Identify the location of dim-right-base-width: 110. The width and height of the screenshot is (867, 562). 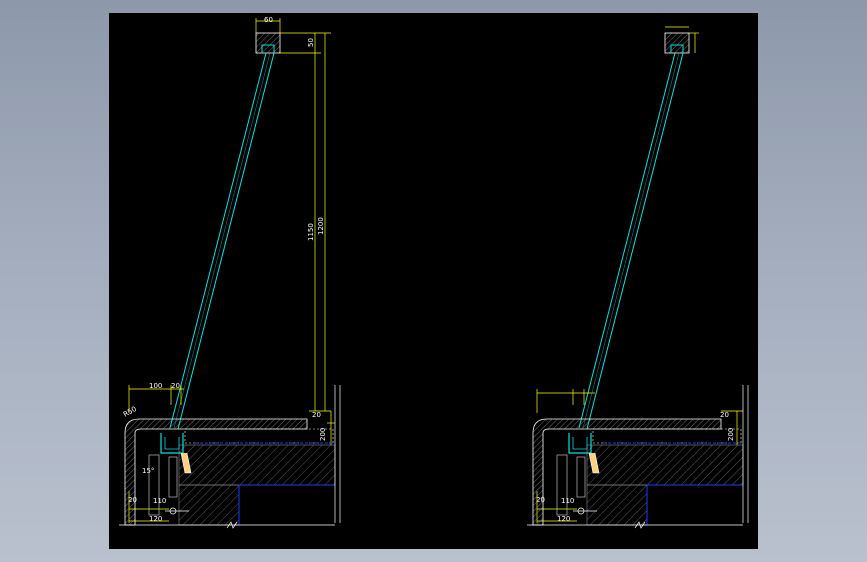
(567, 501).